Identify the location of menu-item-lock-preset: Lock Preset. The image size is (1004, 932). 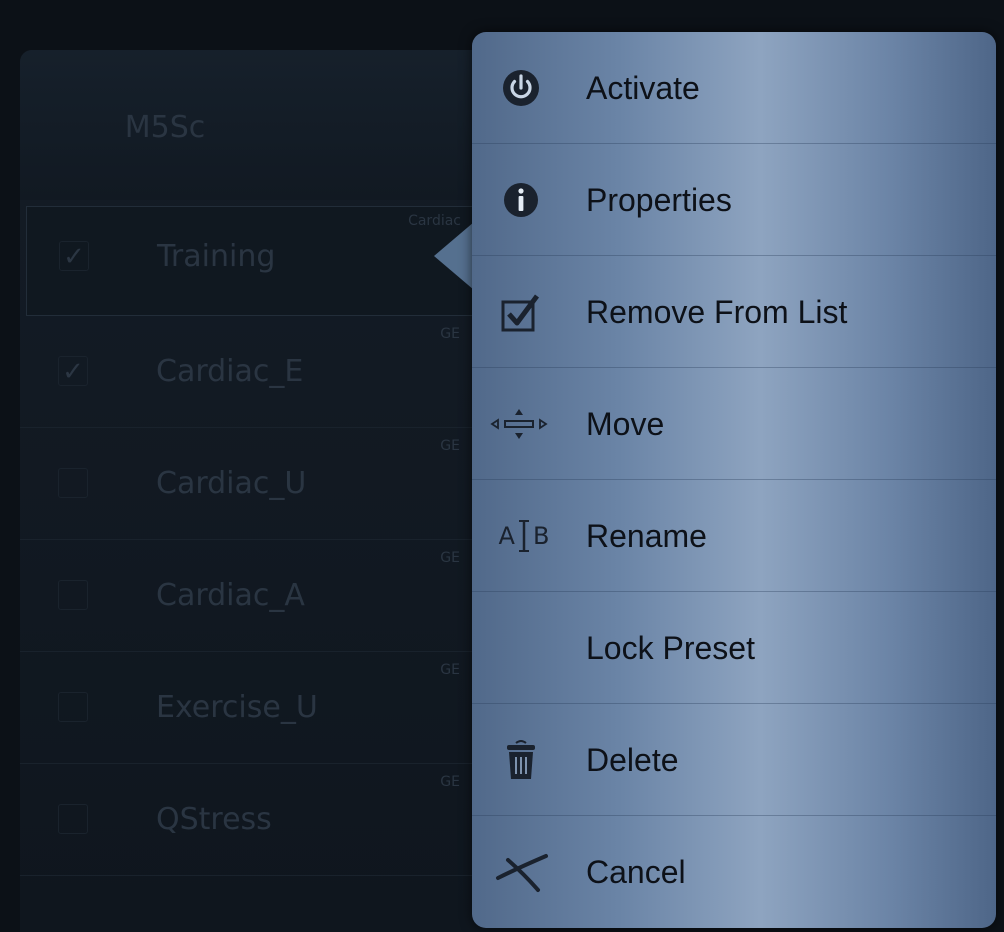
(734, 648).